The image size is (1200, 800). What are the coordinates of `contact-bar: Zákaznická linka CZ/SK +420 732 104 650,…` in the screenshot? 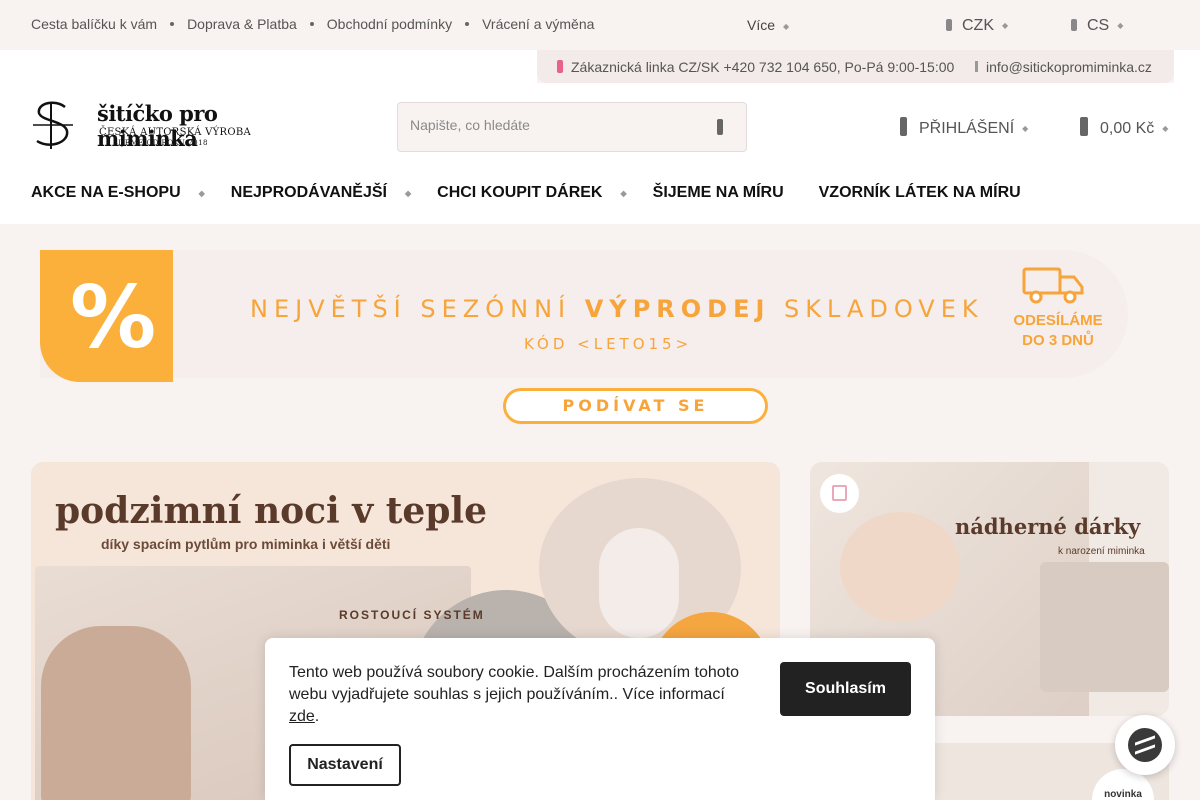 It's located at (855, 66).